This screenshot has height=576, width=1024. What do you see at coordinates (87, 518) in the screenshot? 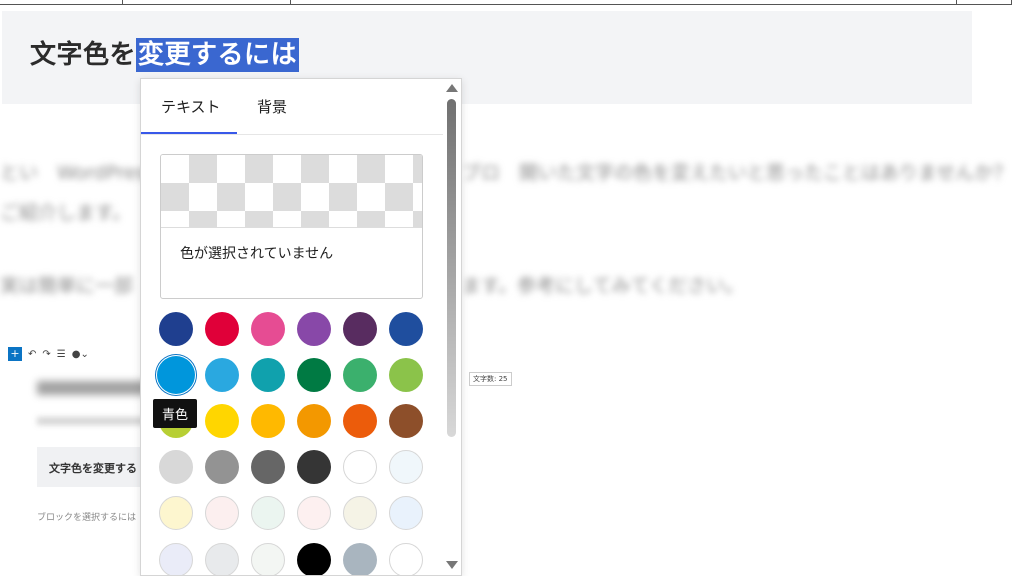
I see `thumbnail-hint: ブロックを選択するには` at bounding box center [87, 518].